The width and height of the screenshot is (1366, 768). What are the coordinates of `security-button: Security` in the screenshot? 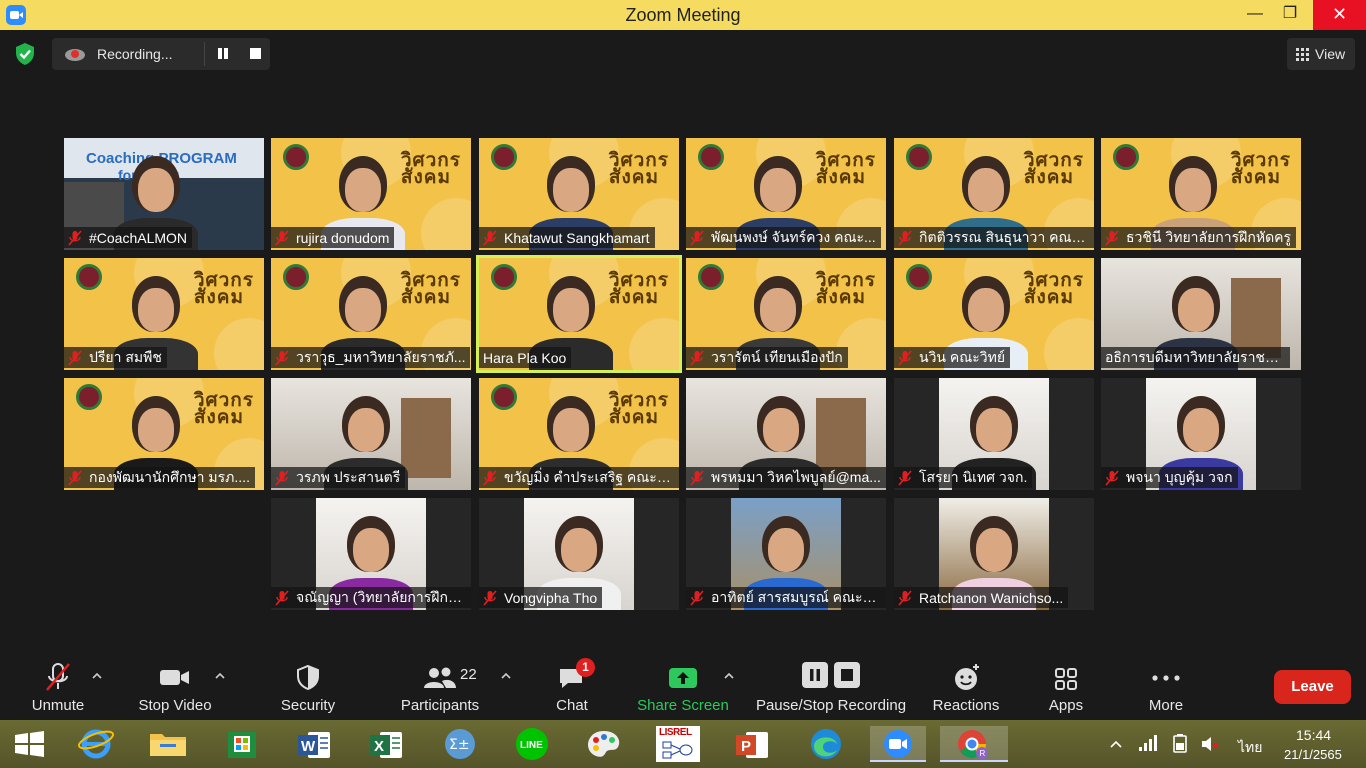 It's located at (308, 689).